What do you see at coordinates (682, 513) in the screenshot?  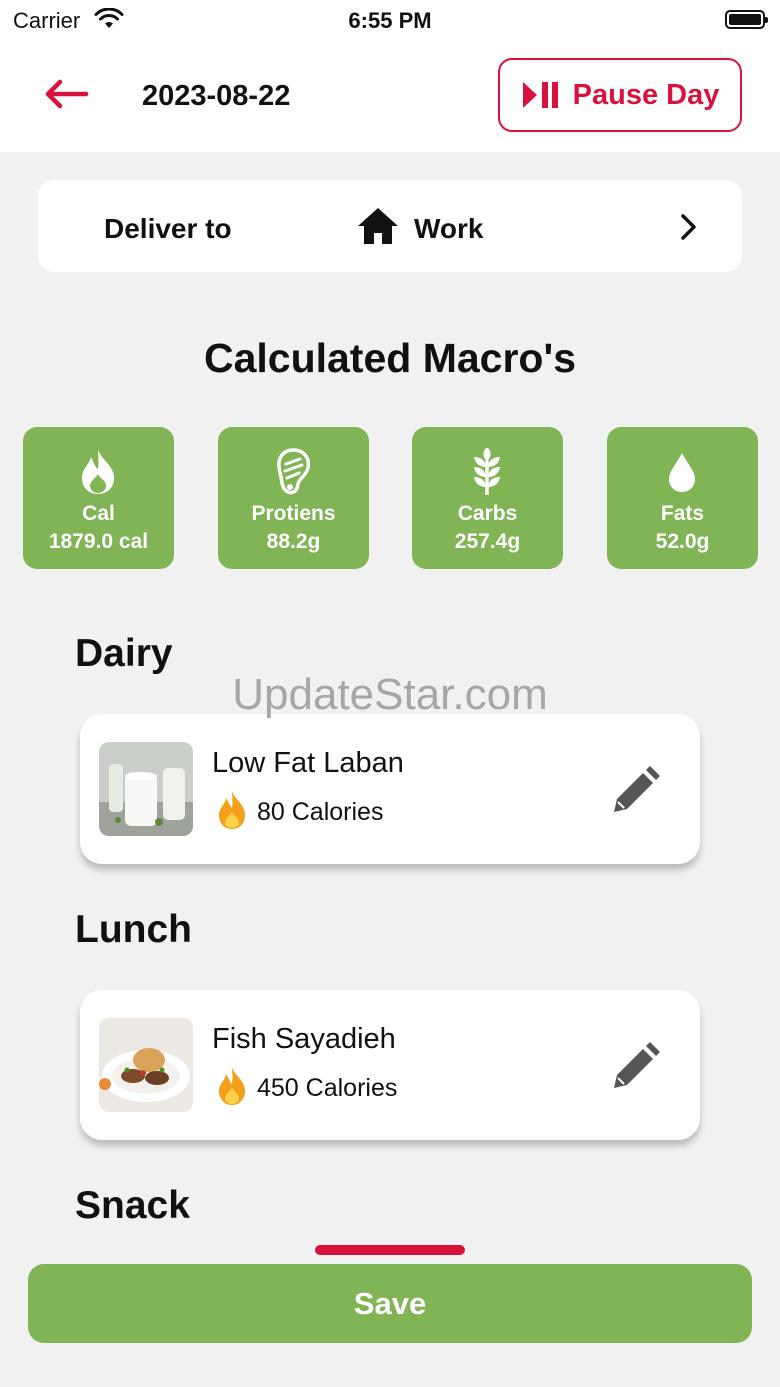 I see `macro-label: Fats` at bounding box center [682, 513].